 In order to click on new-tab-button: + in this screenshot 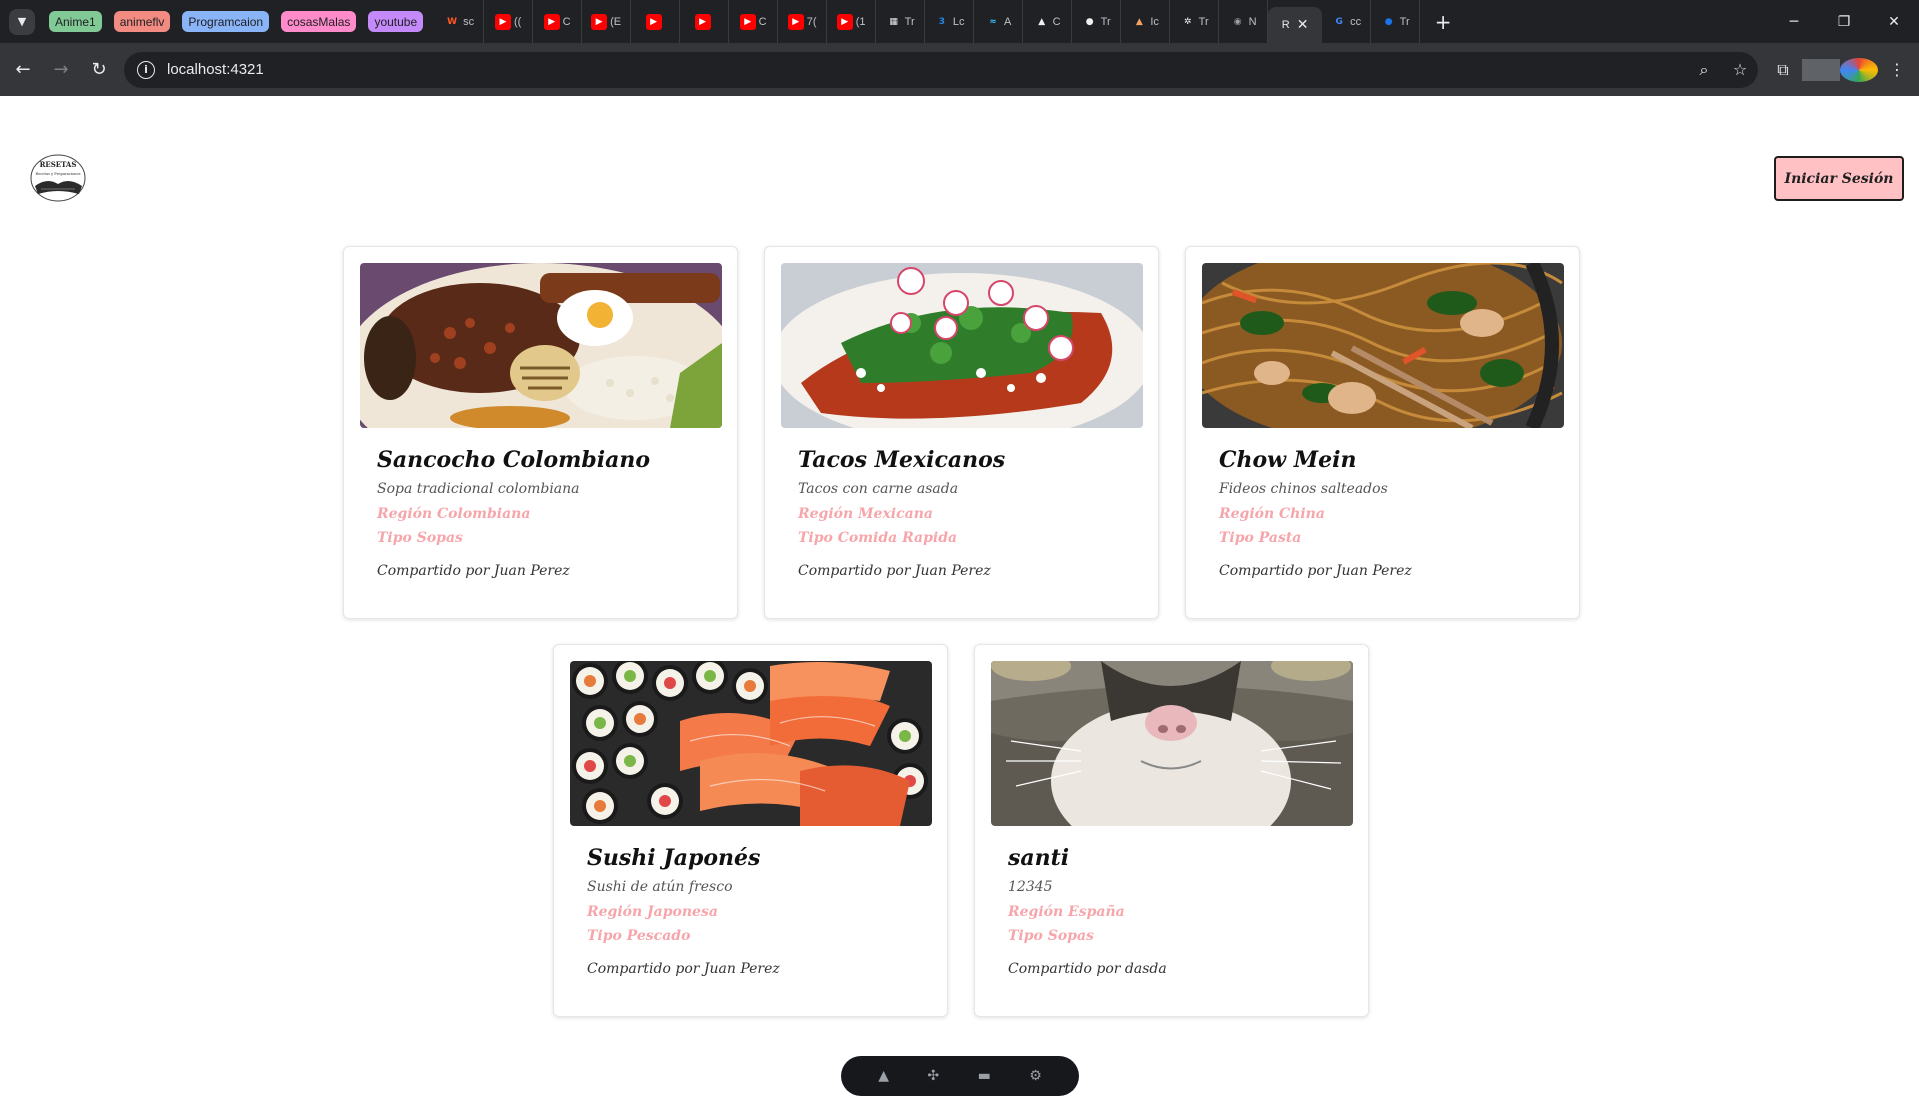, I will do `click(1443, 22)`.